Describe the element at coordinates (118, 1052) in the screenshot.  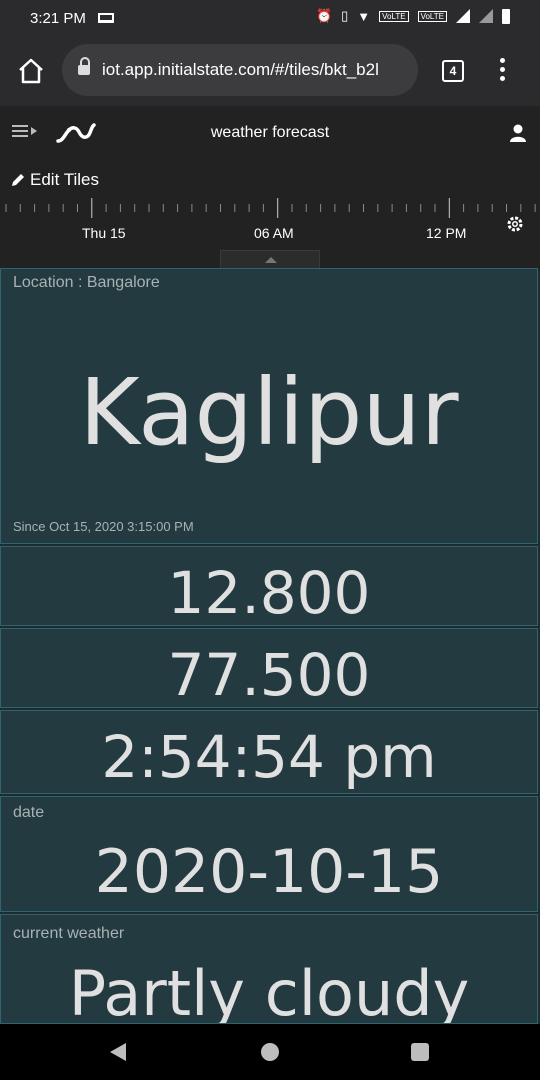
I see `back-icon` at that location.